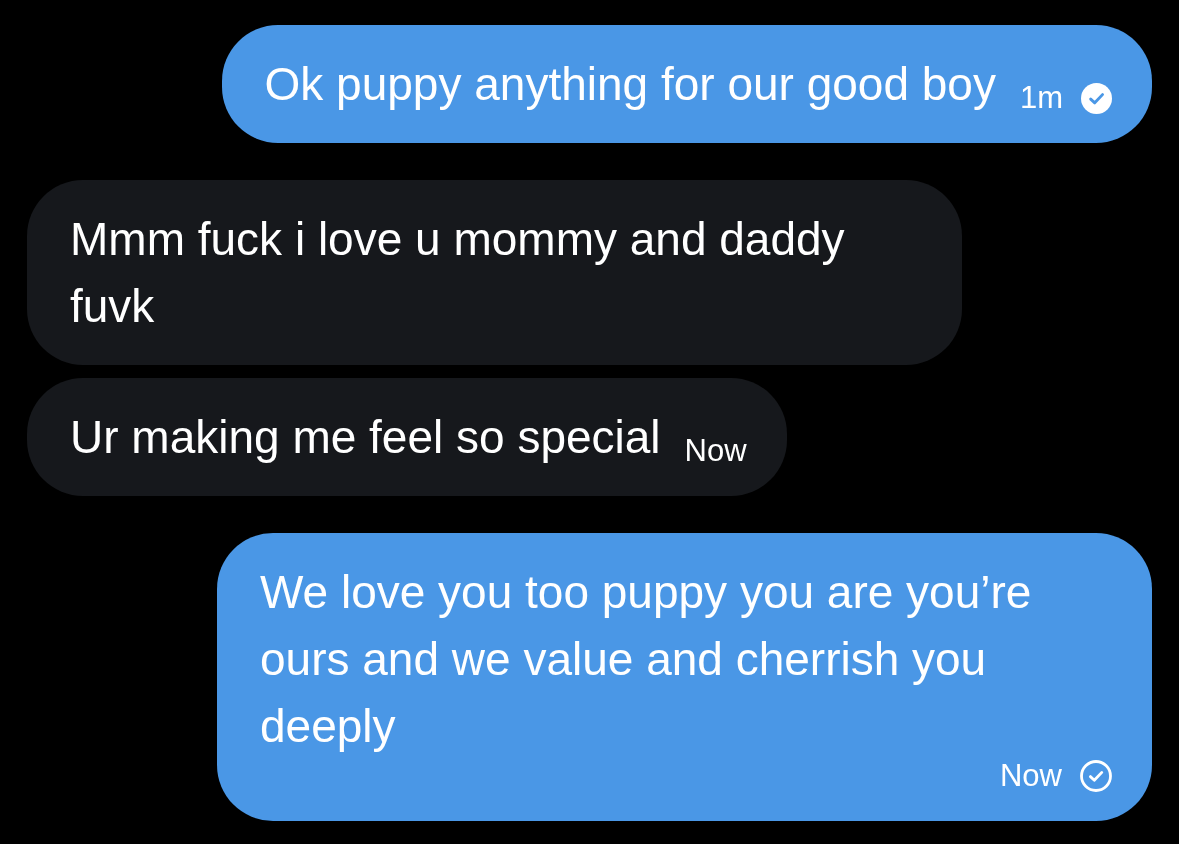  I want to click on message-text: Ur making me feel so special, so click(365, 437).